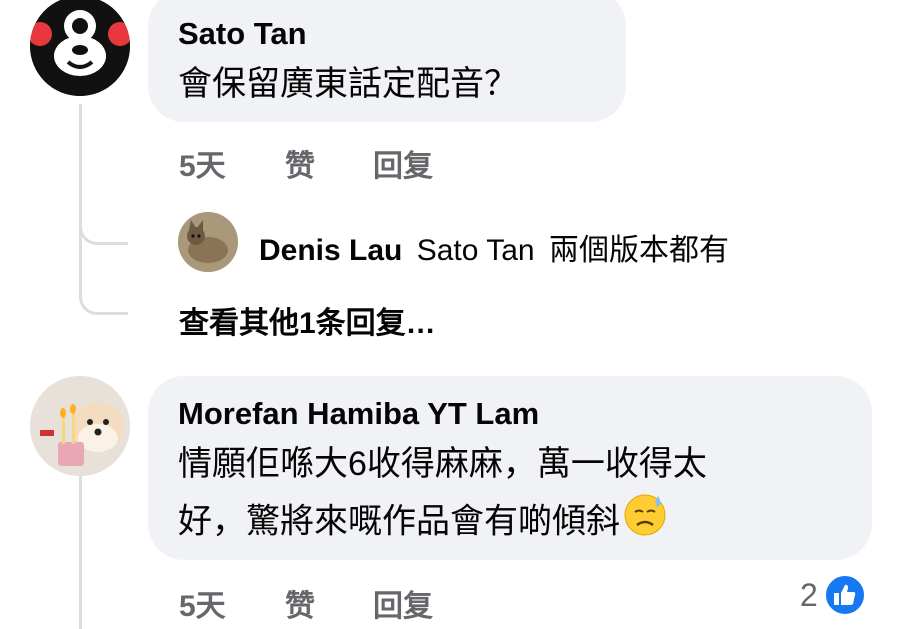  What do you see at coordinates (403, 603) in the screenshot?
I see `reply-button-2: 回复` at bounding box center [403, 603].